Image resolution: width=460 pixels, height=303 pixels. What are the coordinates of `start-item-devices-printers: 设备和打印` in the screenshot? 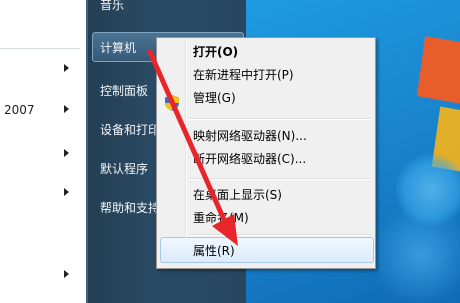 It's located at (130, 129).